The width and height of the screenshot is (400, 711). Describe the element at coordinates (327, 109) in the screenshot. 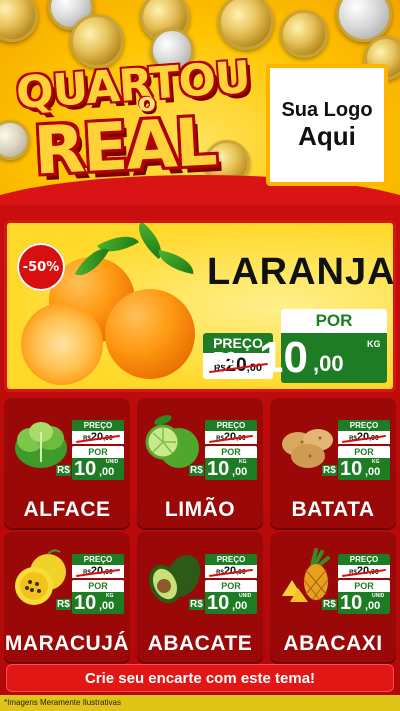

I see `logo-text-line-1: Sua Logo` at that location.